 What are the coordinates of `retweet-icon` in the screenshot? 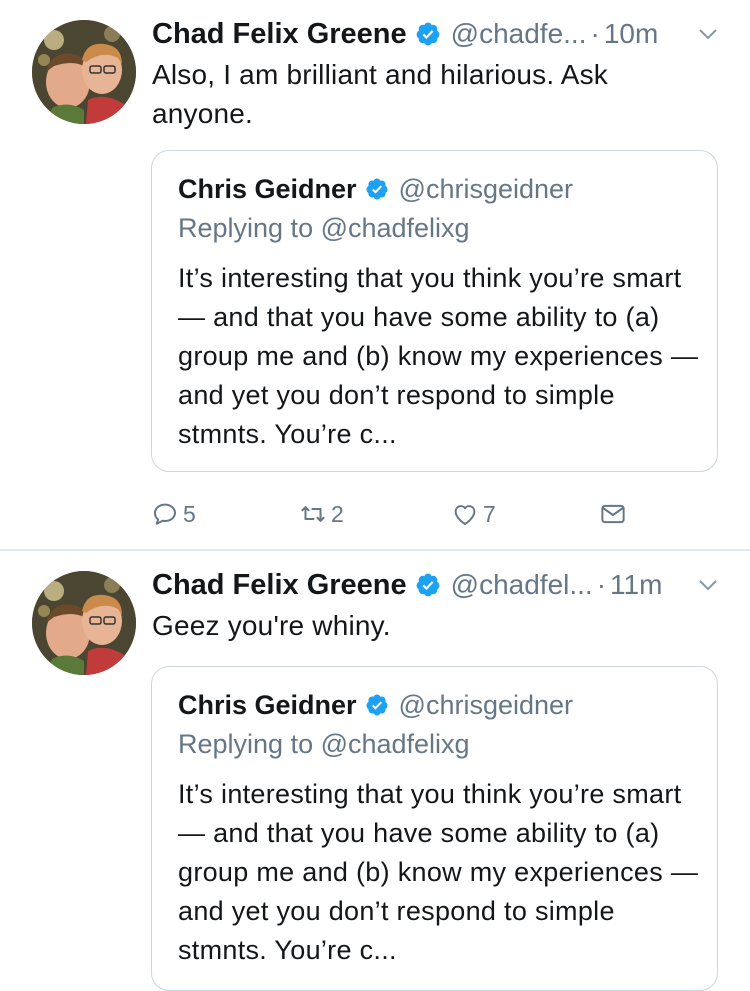 It's located at (313, 514).